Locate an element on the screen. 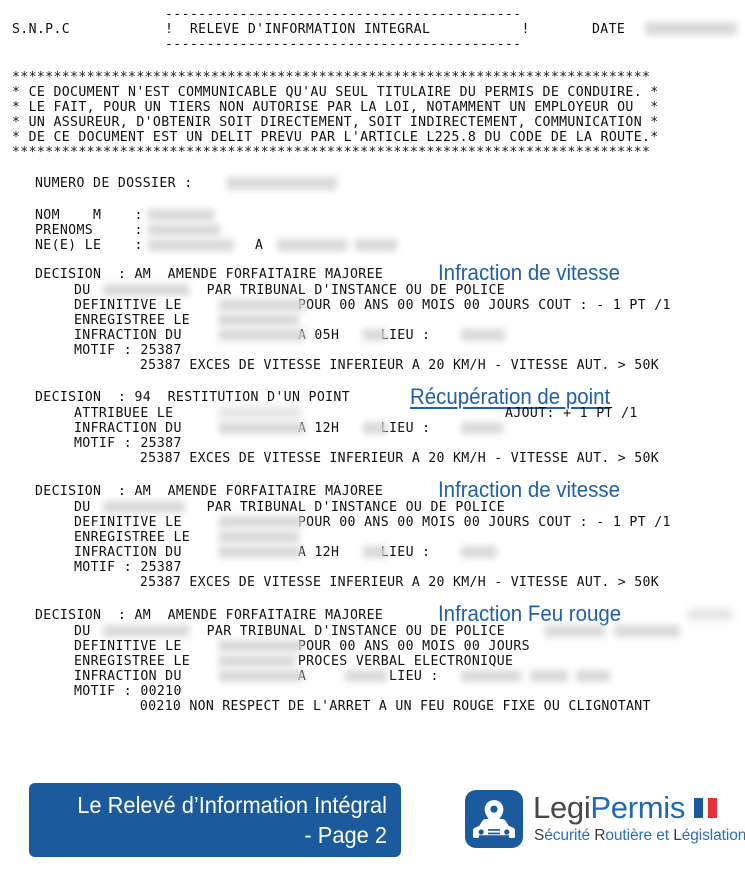 The image size is (745, 876). decision-motif-line: MOTIF : 00210 is located at coordinates (128, 691).